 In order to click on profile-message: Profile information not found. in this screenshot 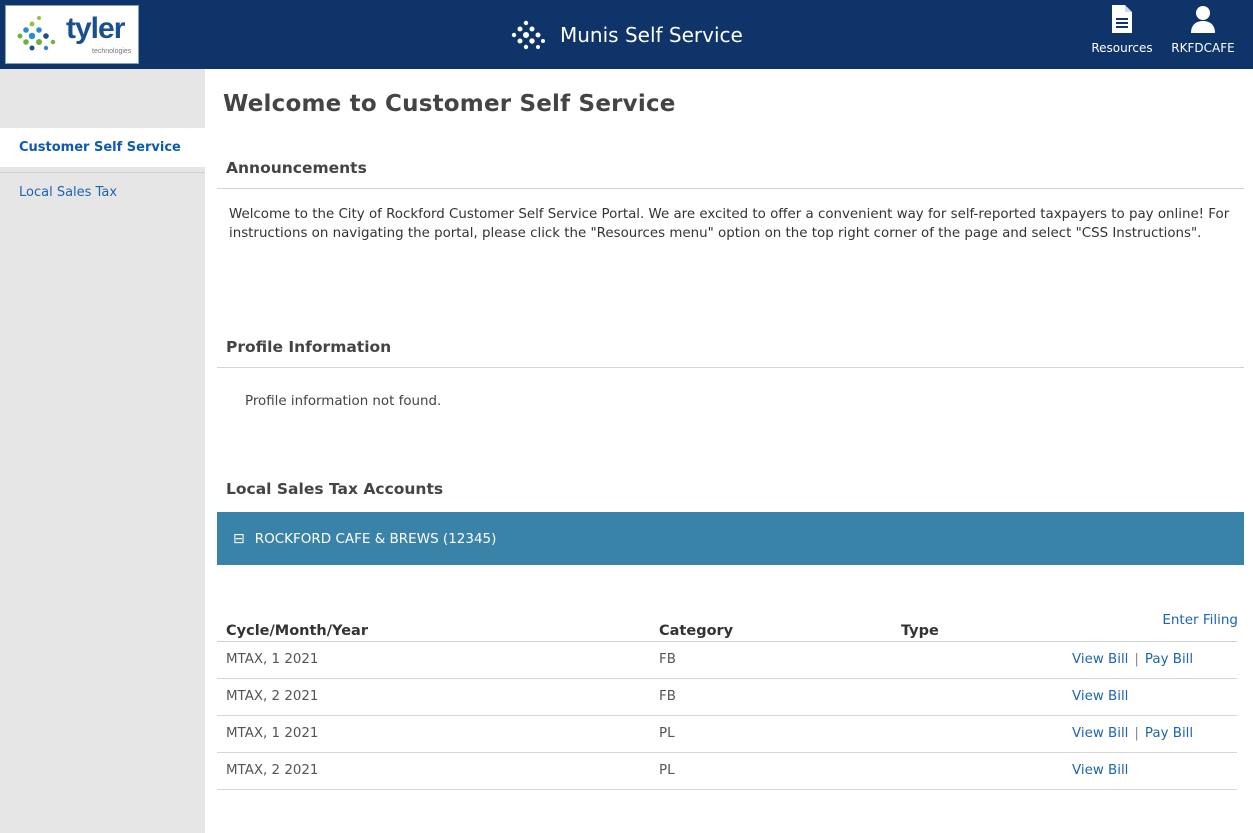, I will do `click(343, 401)`.